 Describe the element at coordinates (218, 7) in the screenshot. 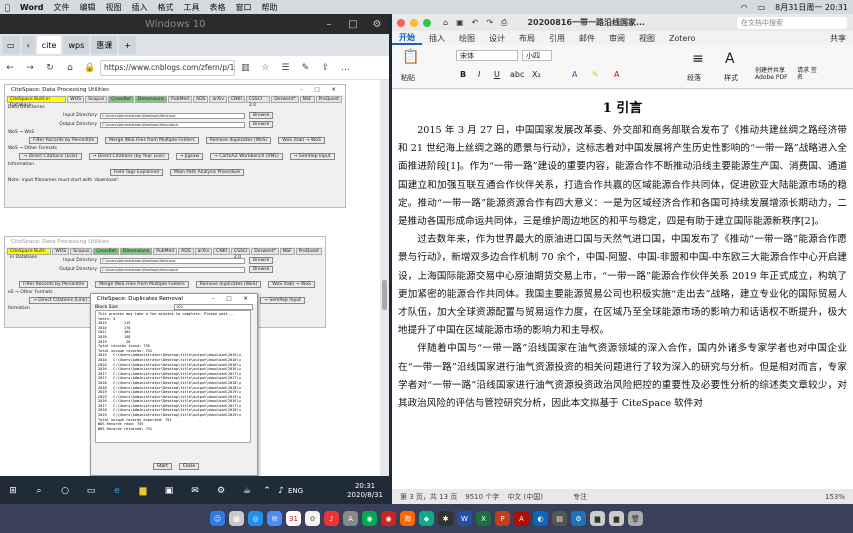

I see `menu-table: 表格` at that location.